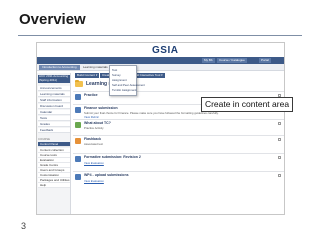 The image size is (320, 240). Describe the element at coordinates (54, 79) in the screenshot. I see `course-header: ACC 2011 Accounting (Spring 2011)` at that location.